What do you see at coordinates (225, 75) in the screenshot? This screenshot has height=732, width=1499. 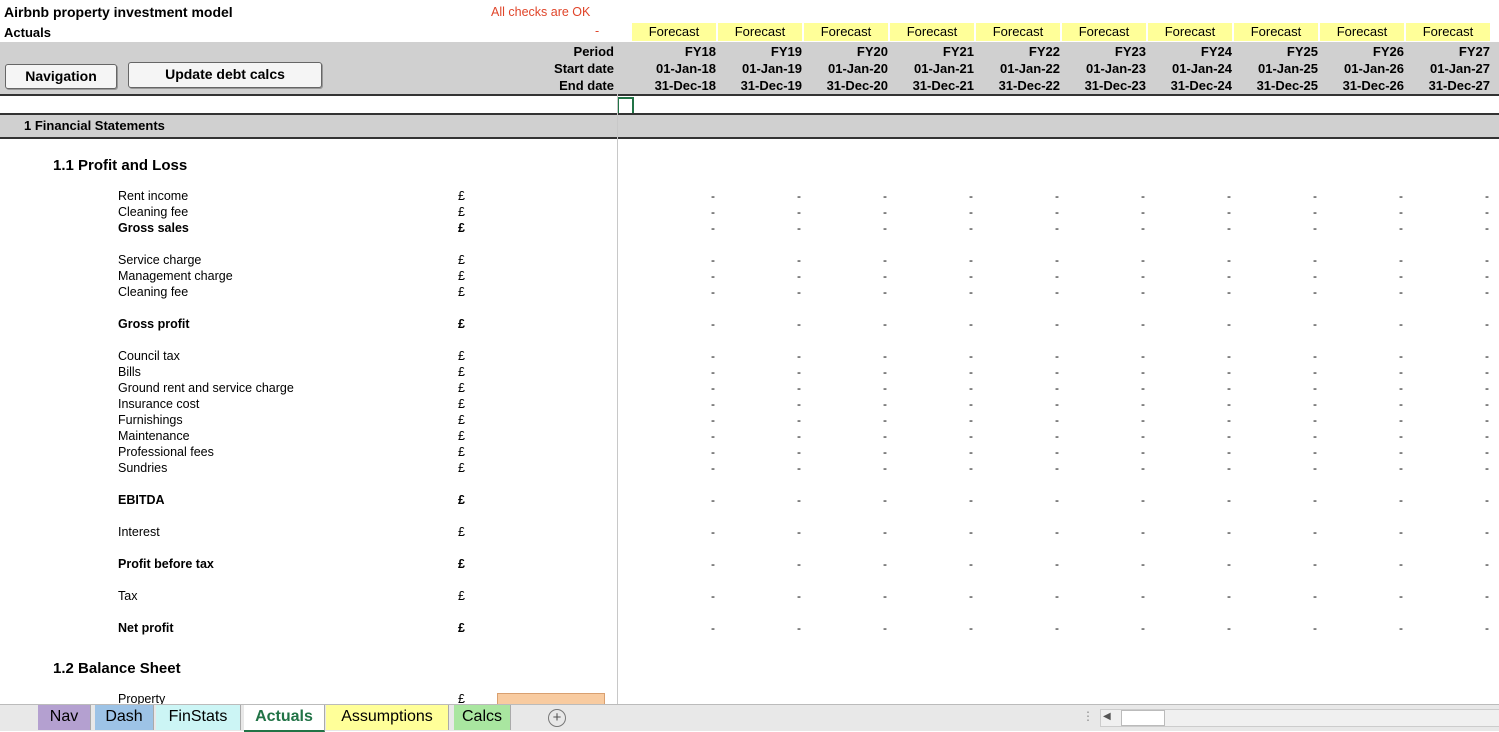 I see `update-debt-calcs-button: Update debt calcs` at bounding box center [225, 75].